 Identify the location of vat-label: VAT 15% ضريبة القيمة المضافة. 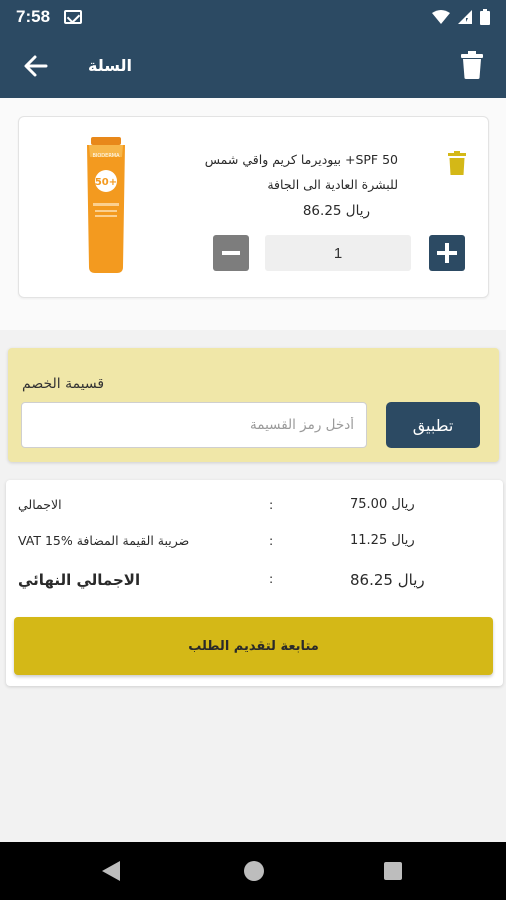
(104, 540).